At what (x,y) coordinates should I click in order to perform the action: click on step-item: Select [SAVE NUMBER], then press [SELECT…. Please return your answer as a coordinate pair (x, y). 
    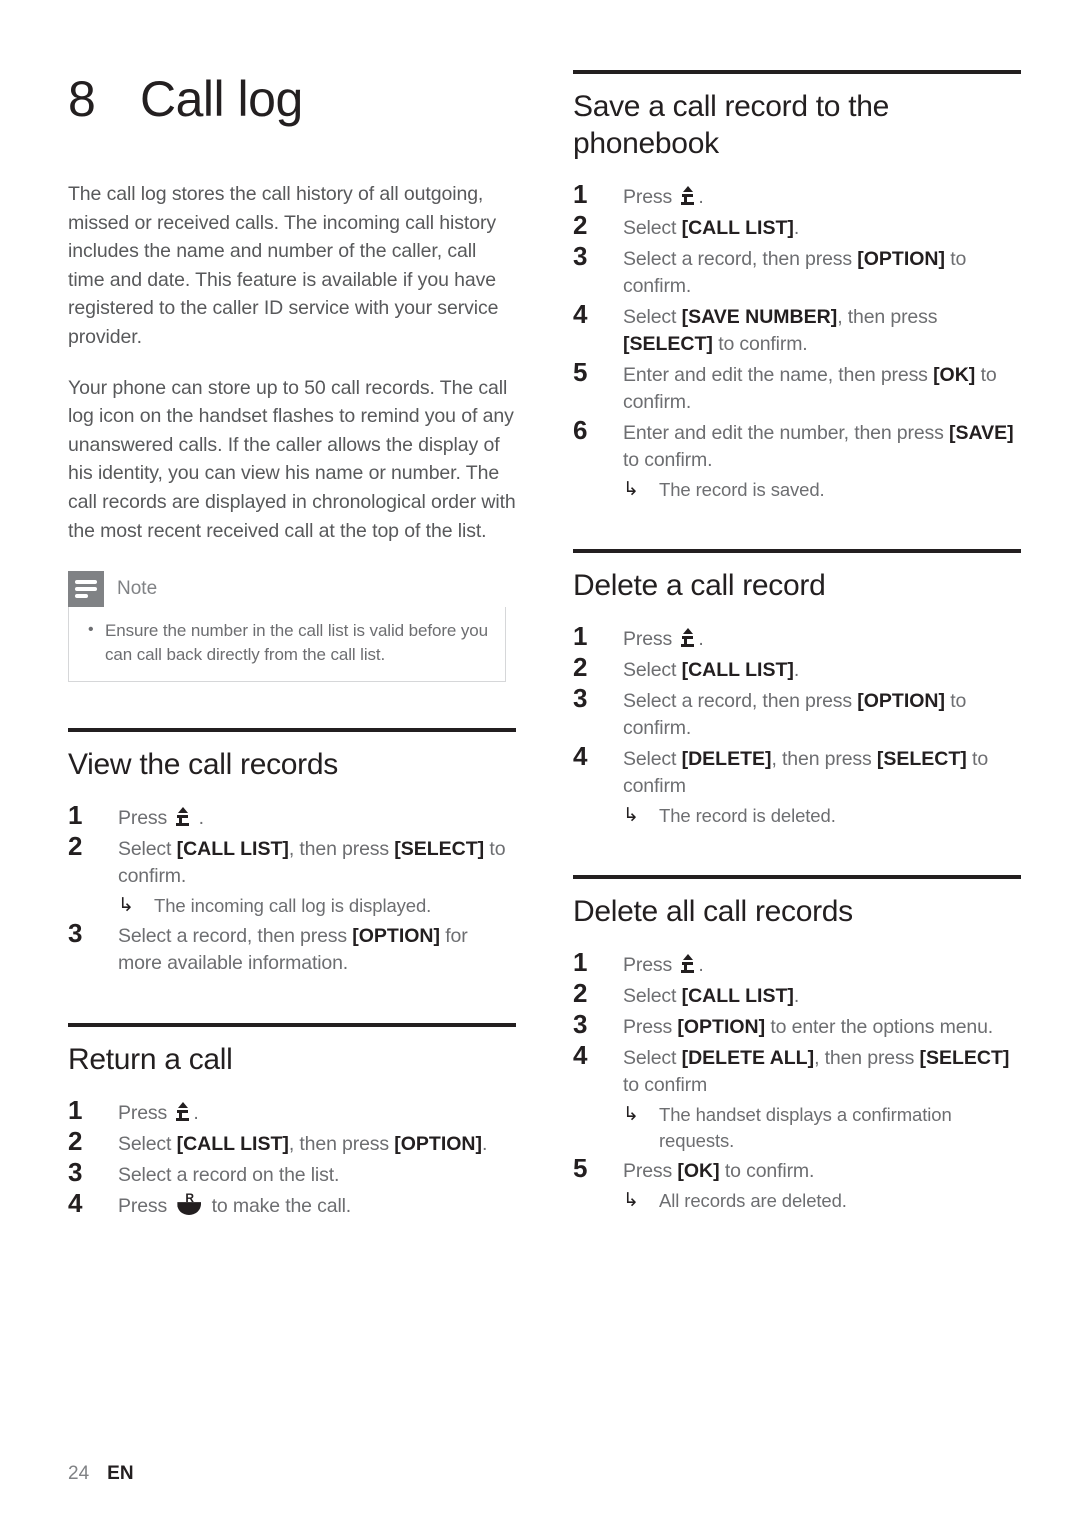
    Looking at the image, I should click on (797, 329).